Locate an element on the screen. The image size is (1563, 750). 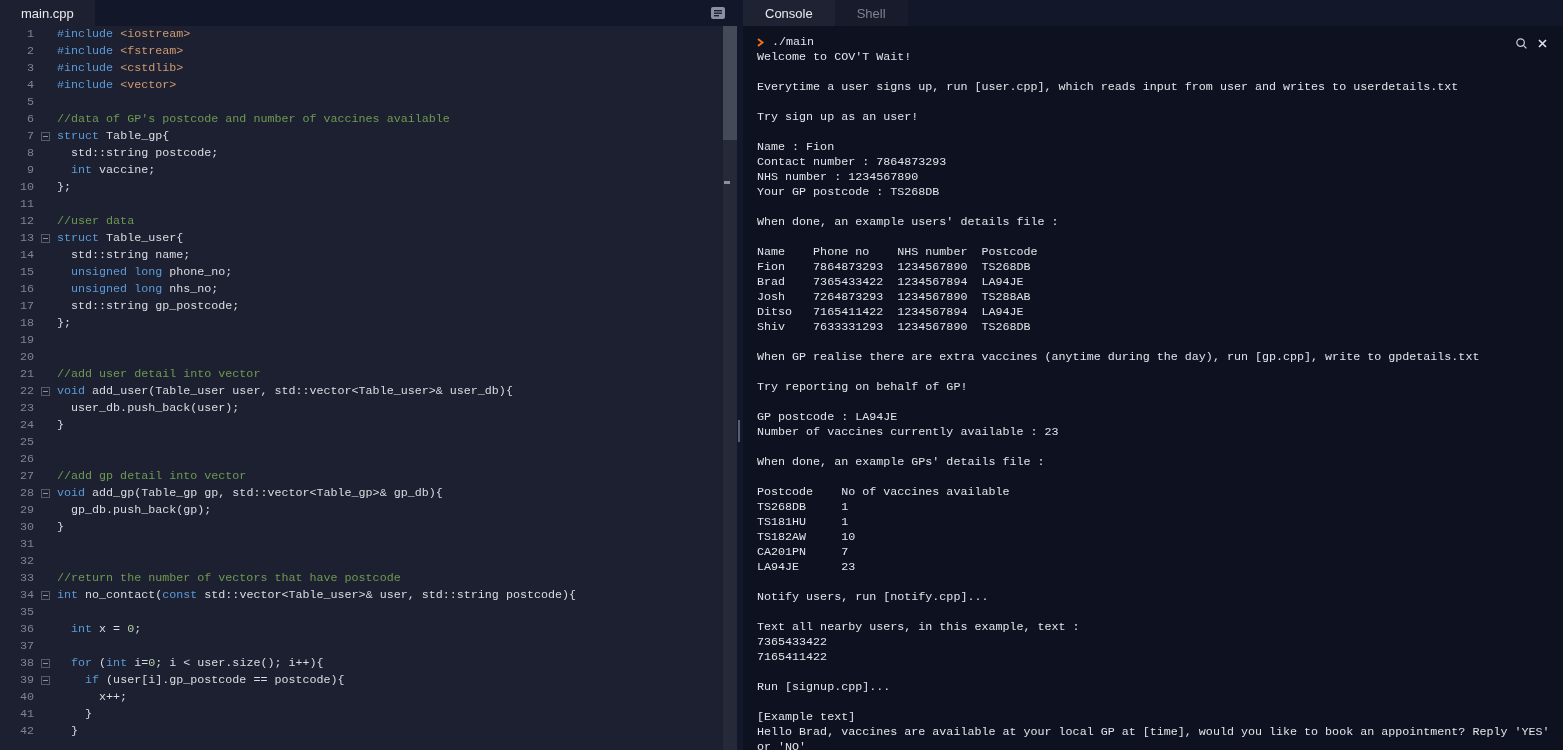
console-line: Brad 7365433422 1234567894 LA94JE is located at coordinates (891, 282).